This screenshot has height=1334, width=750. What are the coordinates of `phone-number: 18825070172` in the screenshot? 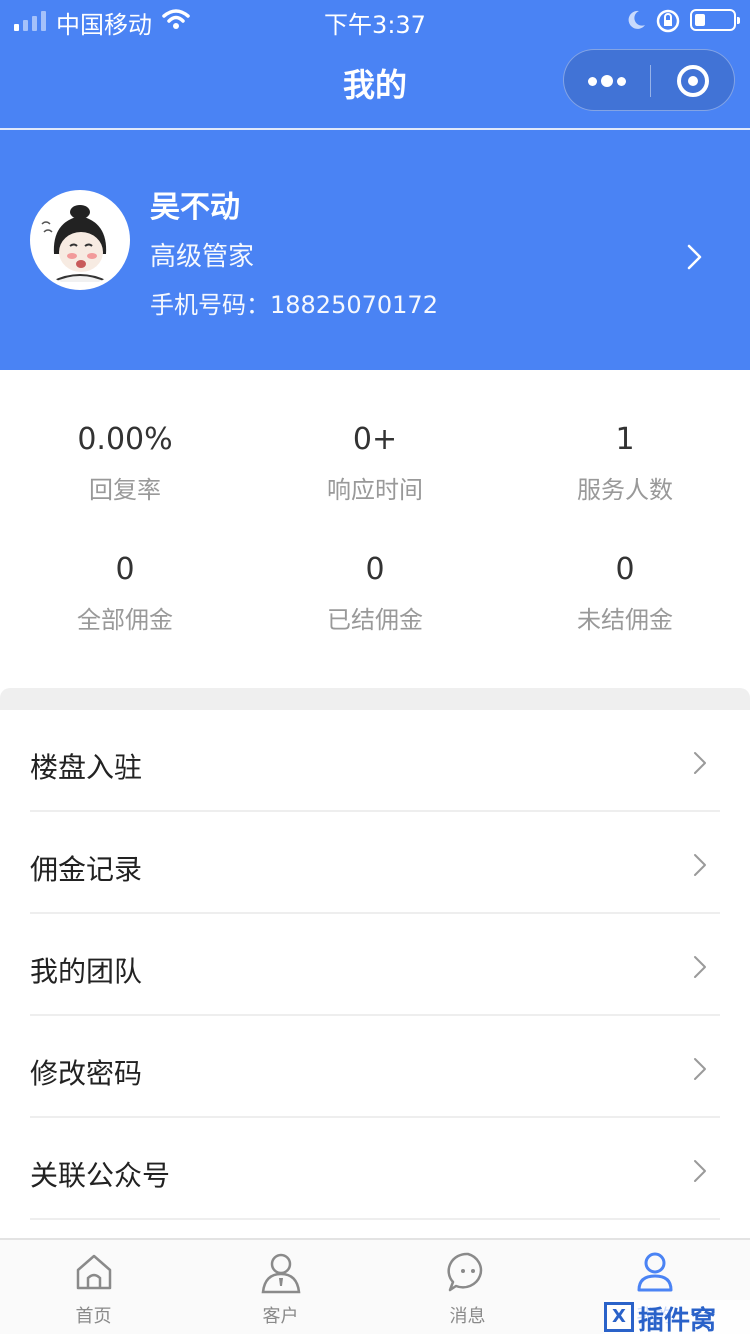 It's located at (354, 305).